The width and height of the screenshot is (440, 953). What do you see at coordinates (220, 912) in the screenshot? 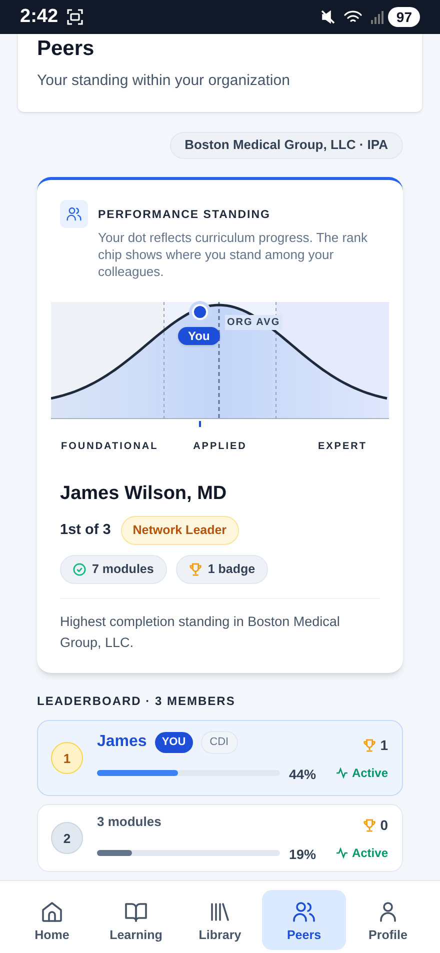
I see `library-icon` at bounding box center [220, 912].